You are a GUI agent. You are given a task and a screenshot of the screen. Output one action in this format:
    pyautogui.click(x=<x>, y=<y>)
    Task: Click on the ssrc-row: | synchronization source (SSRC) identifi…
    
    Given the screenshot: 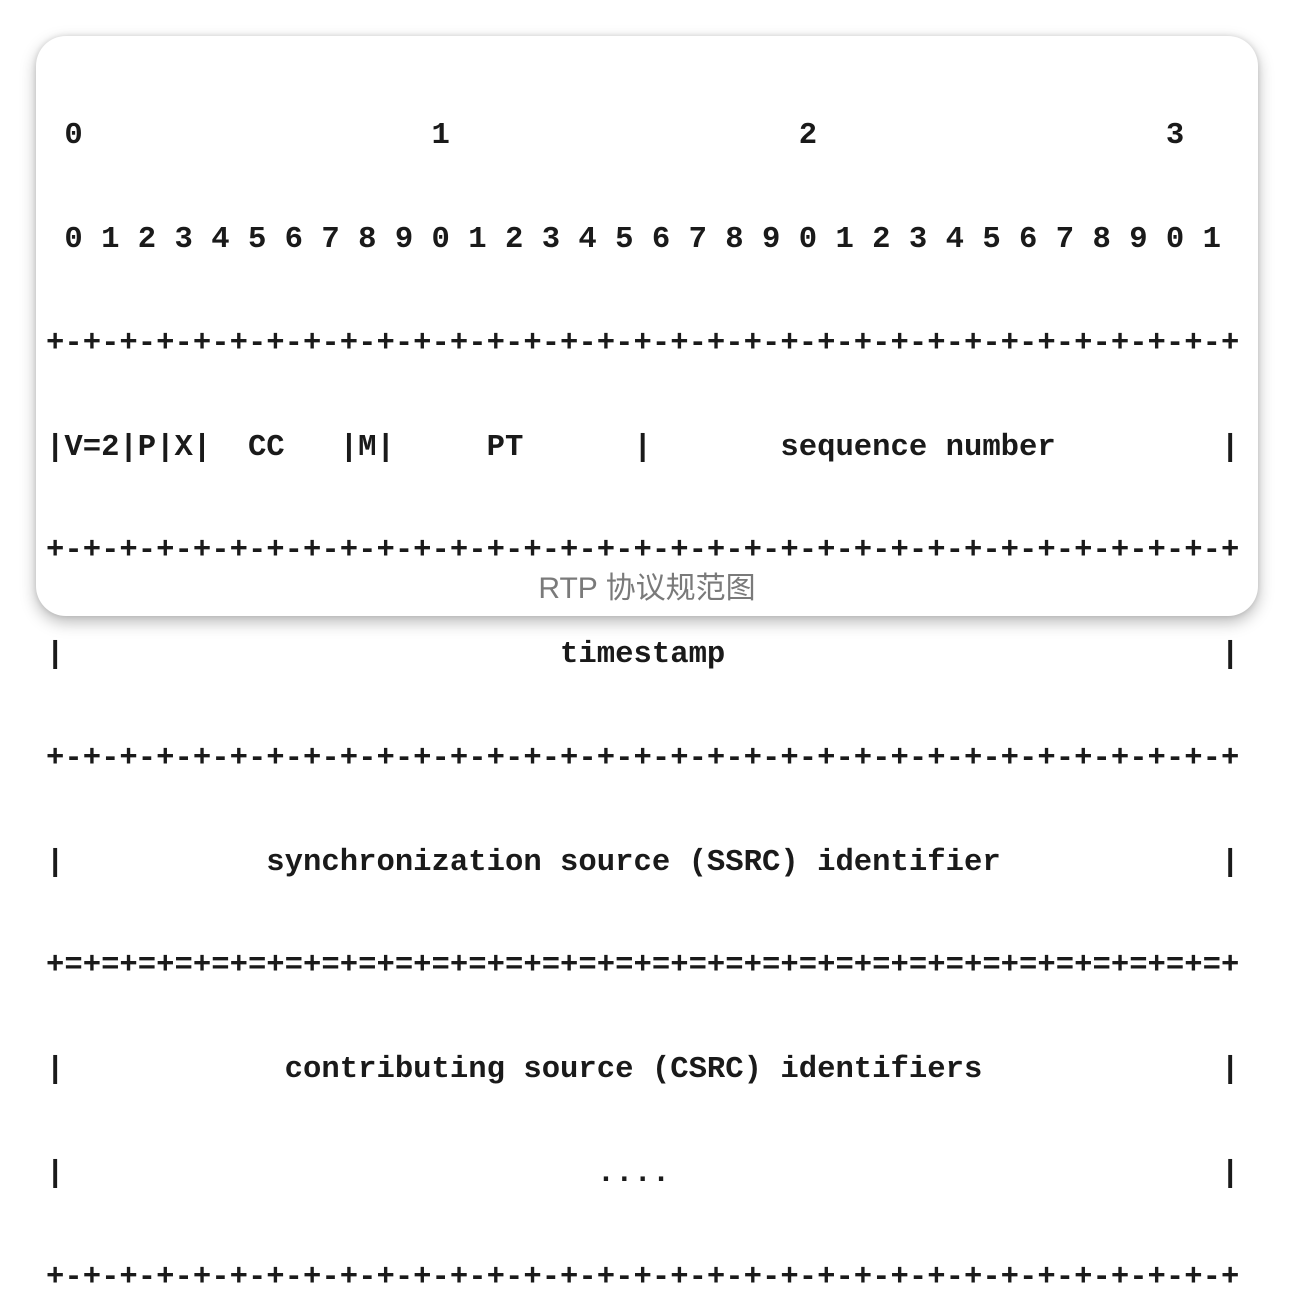 What is the action you would take?
    pyautogui.click(x=643, y=862)
    